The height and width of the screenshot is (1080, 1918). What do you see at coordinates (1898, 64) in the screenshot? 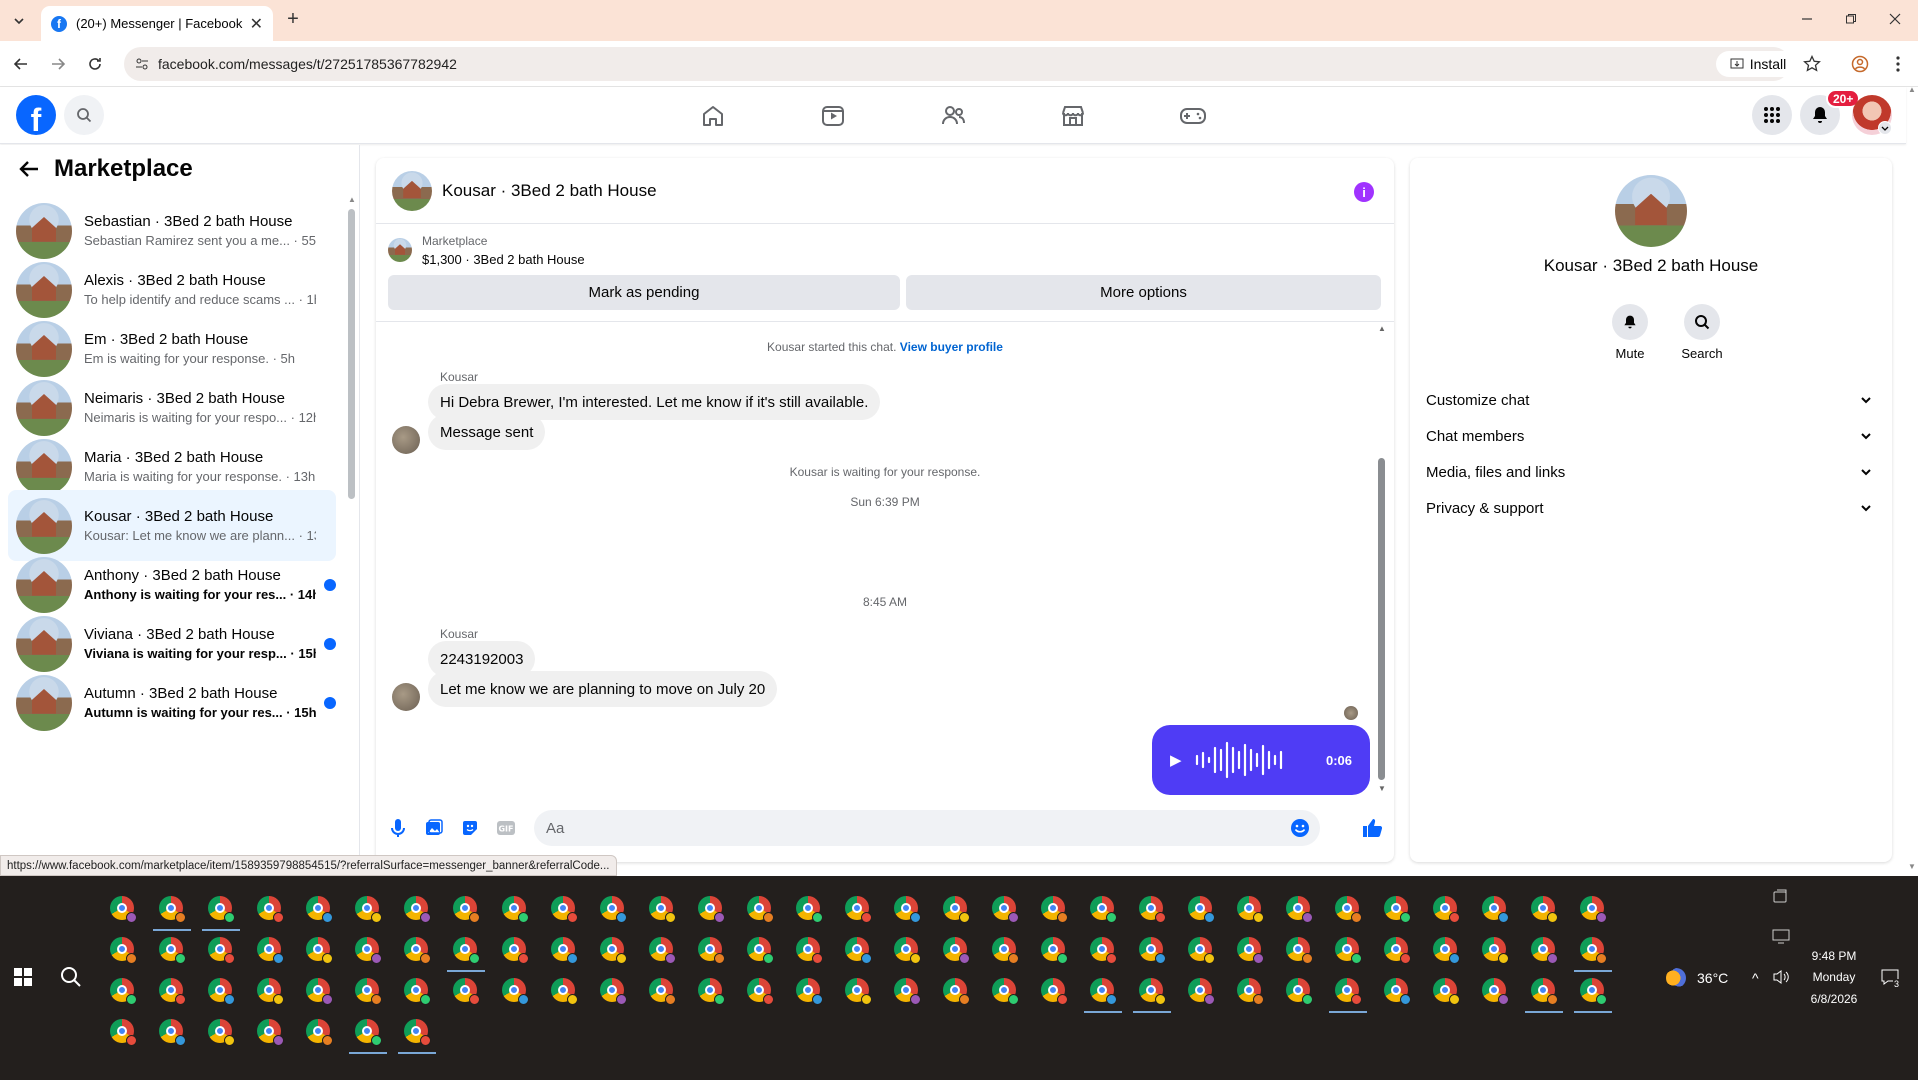
I see `browser-menu-icon` at bounding box center [1898, 64].